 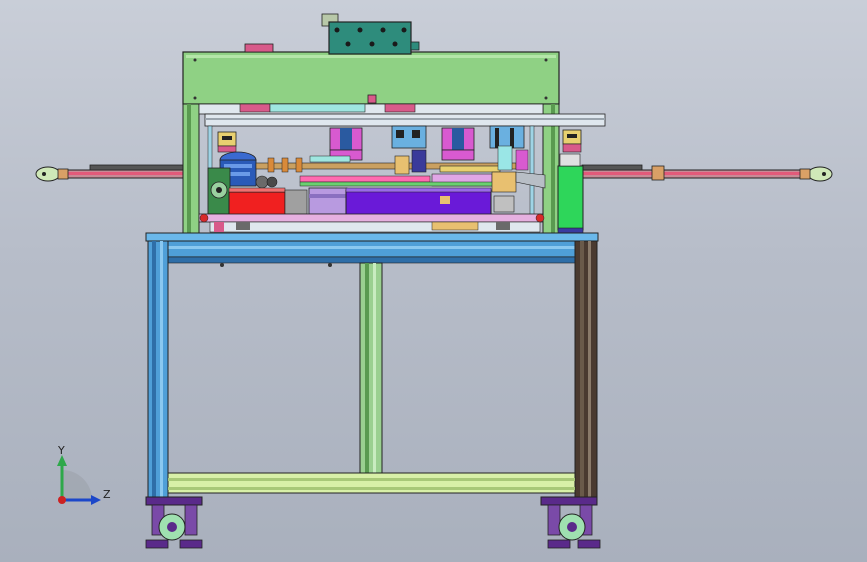 I want to click on triad-sector, so click(x=77, y=485).